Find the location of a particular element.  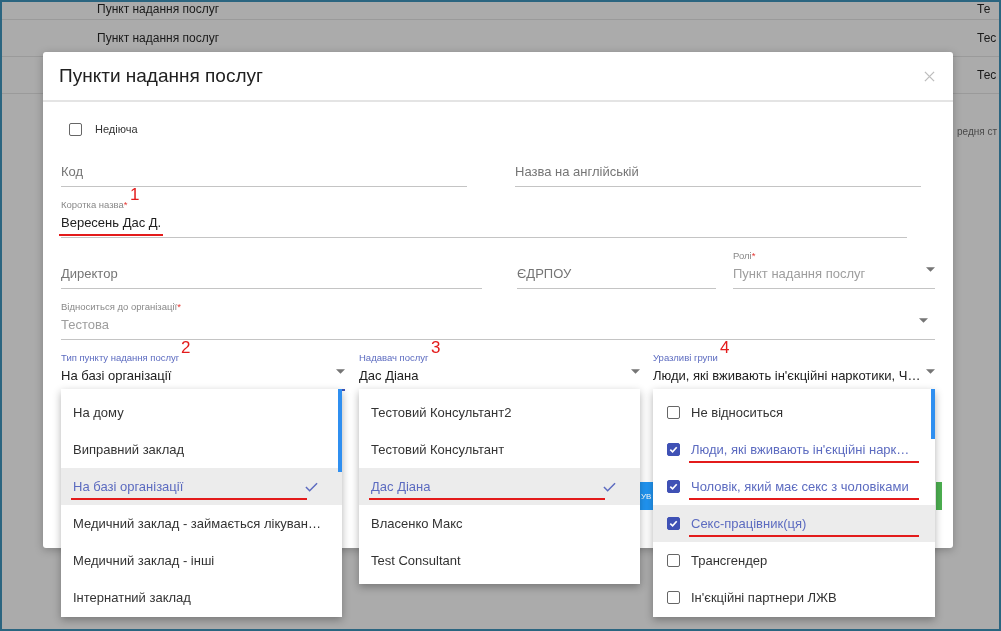

field-value: Дас Діана is located at coordinates (389, 375).